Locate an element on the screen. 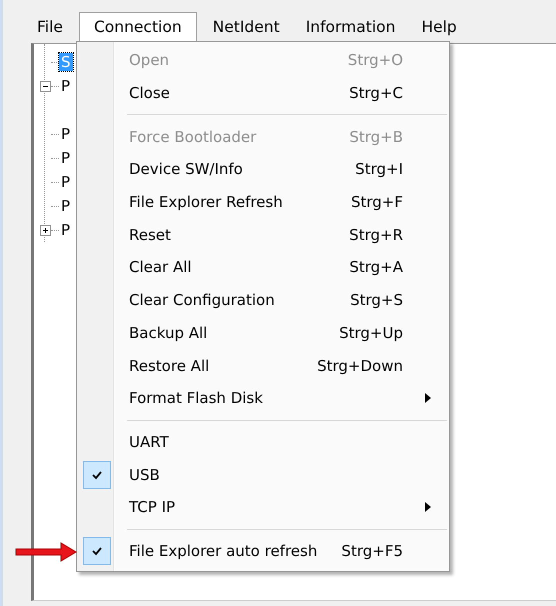  menu-item: Clear All Strg+A is located at coordinates (282, 267).